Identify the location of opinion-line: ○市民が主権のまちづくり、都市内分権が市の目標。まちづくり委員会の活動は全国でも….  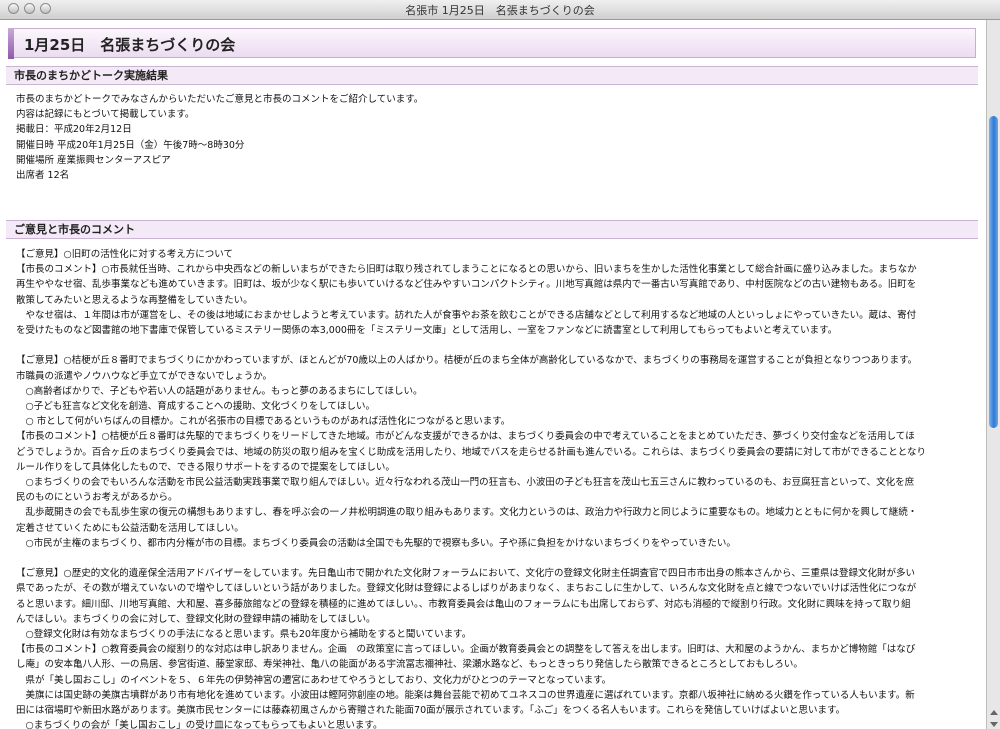
(376, 543).